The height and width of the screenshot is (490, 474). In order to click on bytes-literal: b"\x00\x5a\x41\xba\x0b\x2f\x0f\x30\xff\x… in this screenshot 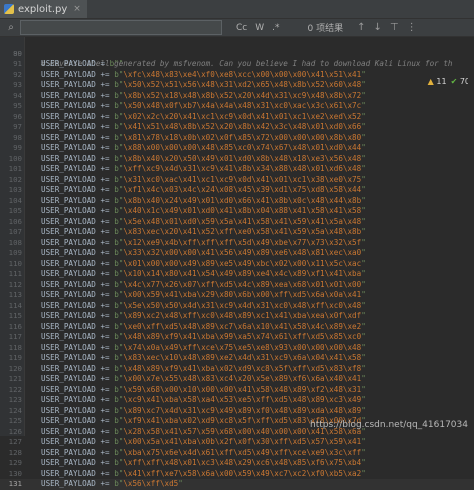, I will do `click(240, 441)`.